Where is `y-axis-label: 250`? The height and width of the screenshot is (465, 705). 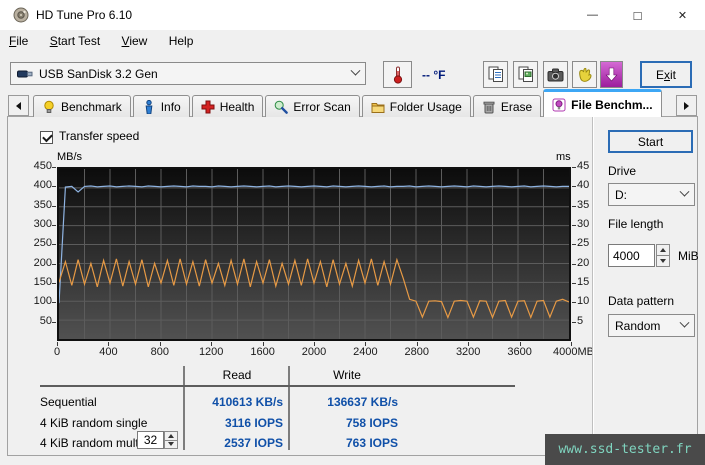
y-axis-label: 250 is located at coordinates (42, 243).